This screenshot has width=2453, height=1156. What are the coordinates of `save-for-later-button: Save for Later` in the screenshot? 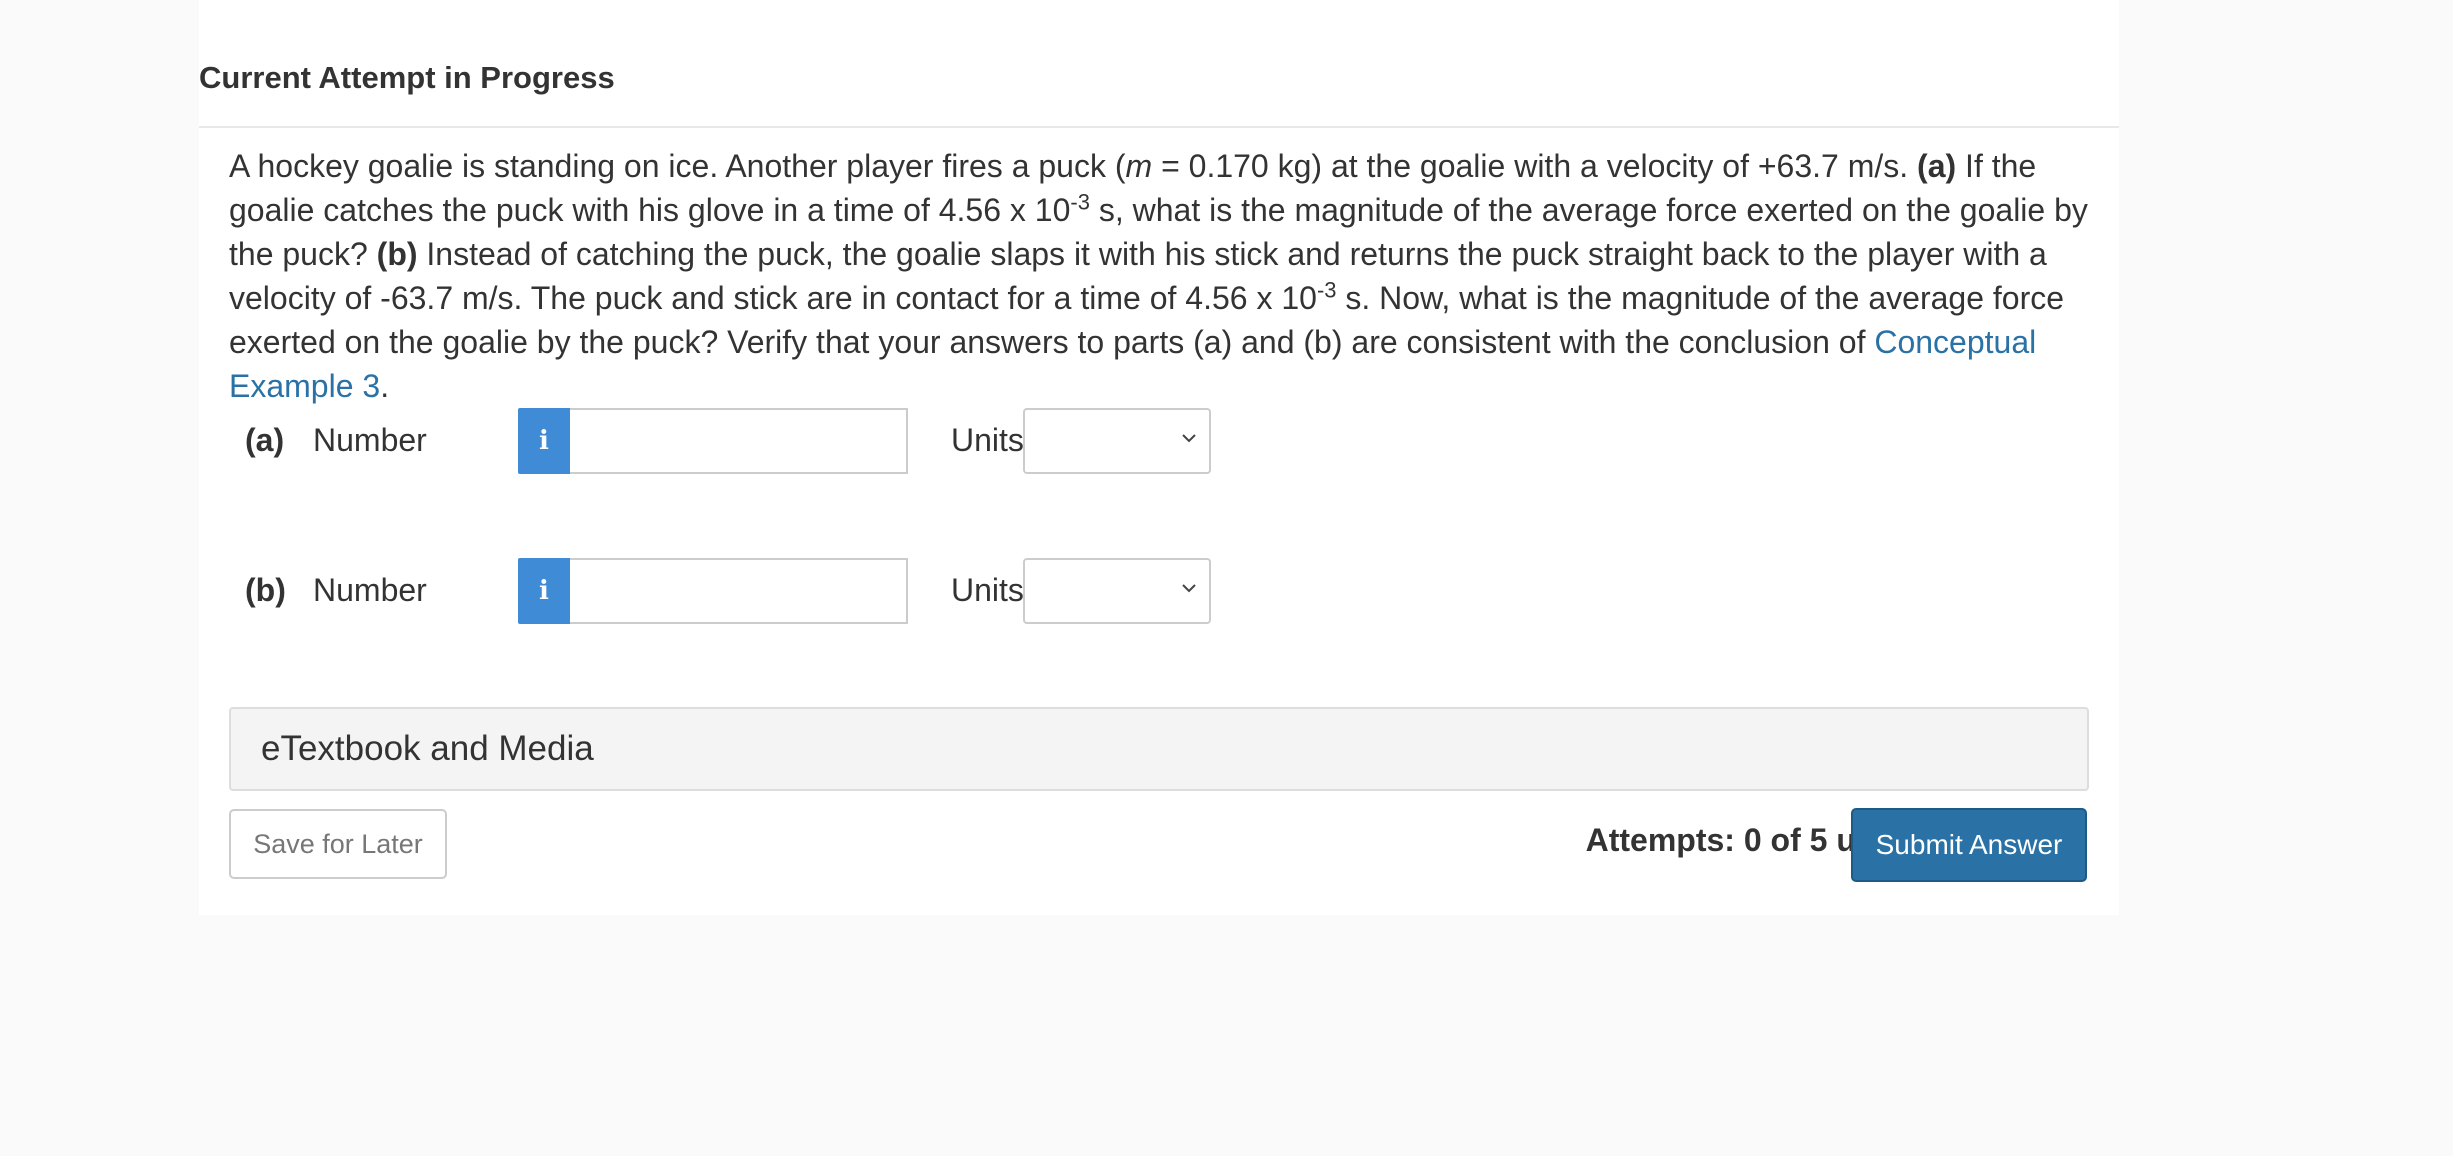 It's located at (338, 844).